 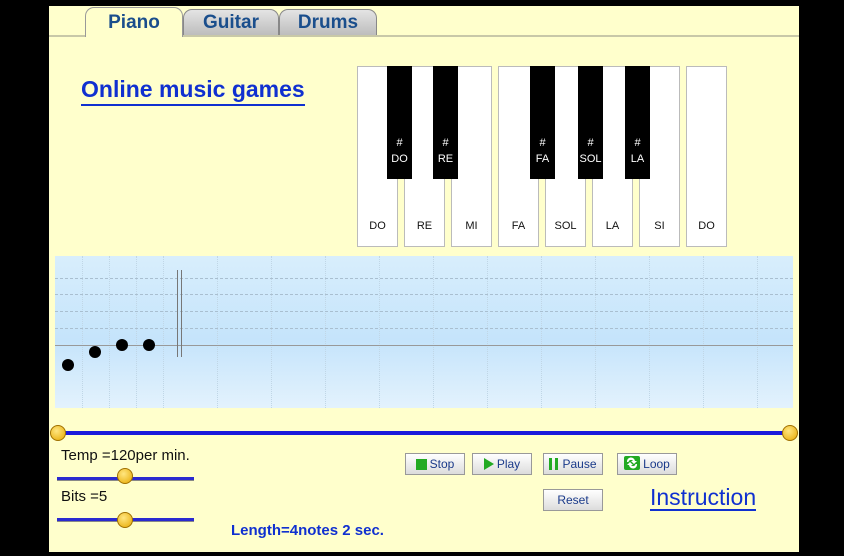 I want to click on instruction-link: Instruction, so click(x=703, y=498).